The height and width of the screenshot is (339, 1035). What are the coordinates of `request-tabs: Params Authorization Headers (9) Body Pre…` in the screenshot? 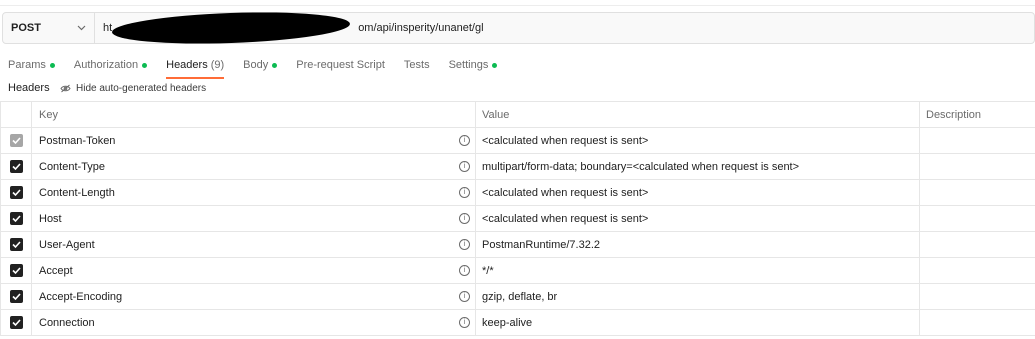 It's located at (262, 67).